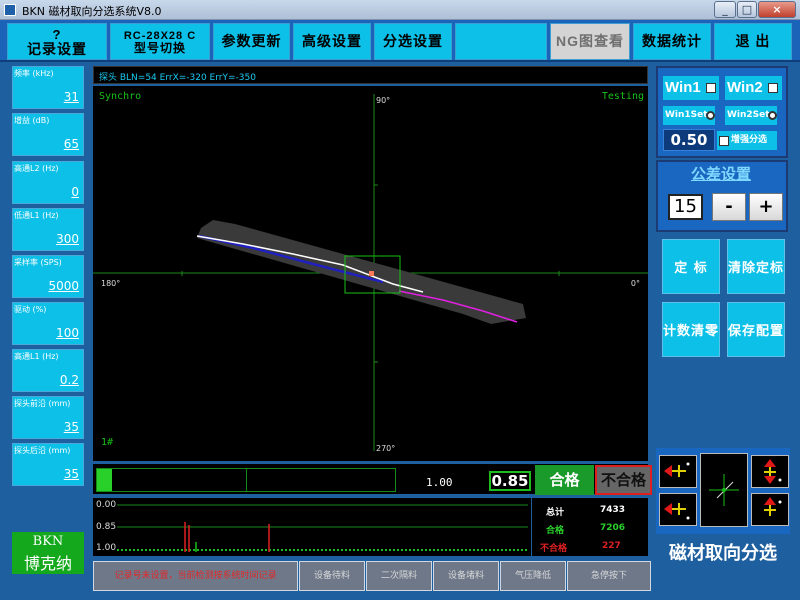 The width and height of the screenshot is (800, 600). What do you see at coordinates (772, 115) in the screenshot?
I see `win2set-radio` at bounding box center [772, 115].